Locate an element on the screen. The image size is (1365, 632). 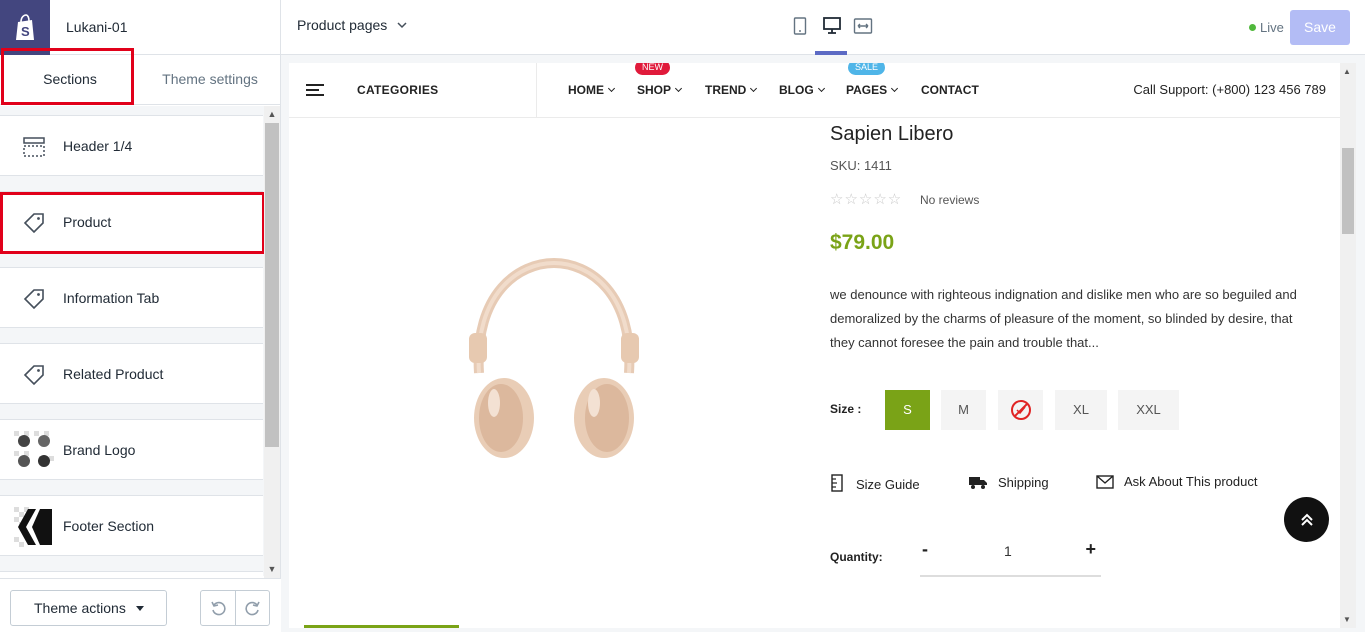
undo-icon is located at coordinates (218, 608).